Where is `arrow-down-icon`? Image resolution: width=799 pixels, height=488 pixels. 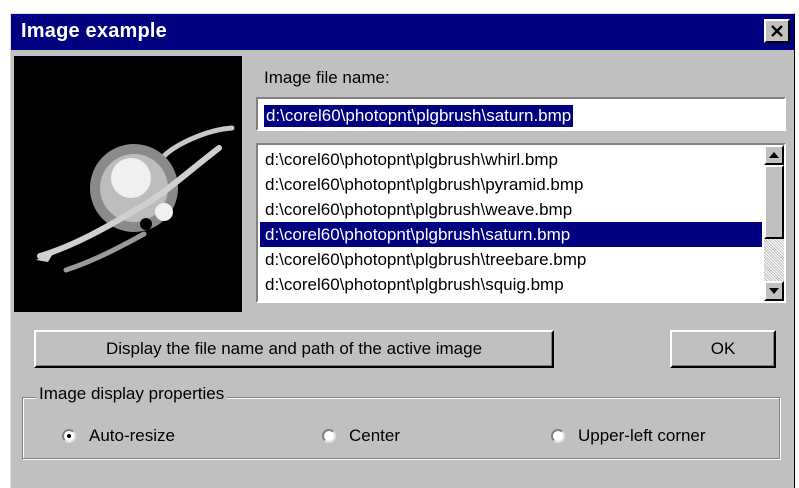
arrow-down-icon is located at coordinates (774, 291).